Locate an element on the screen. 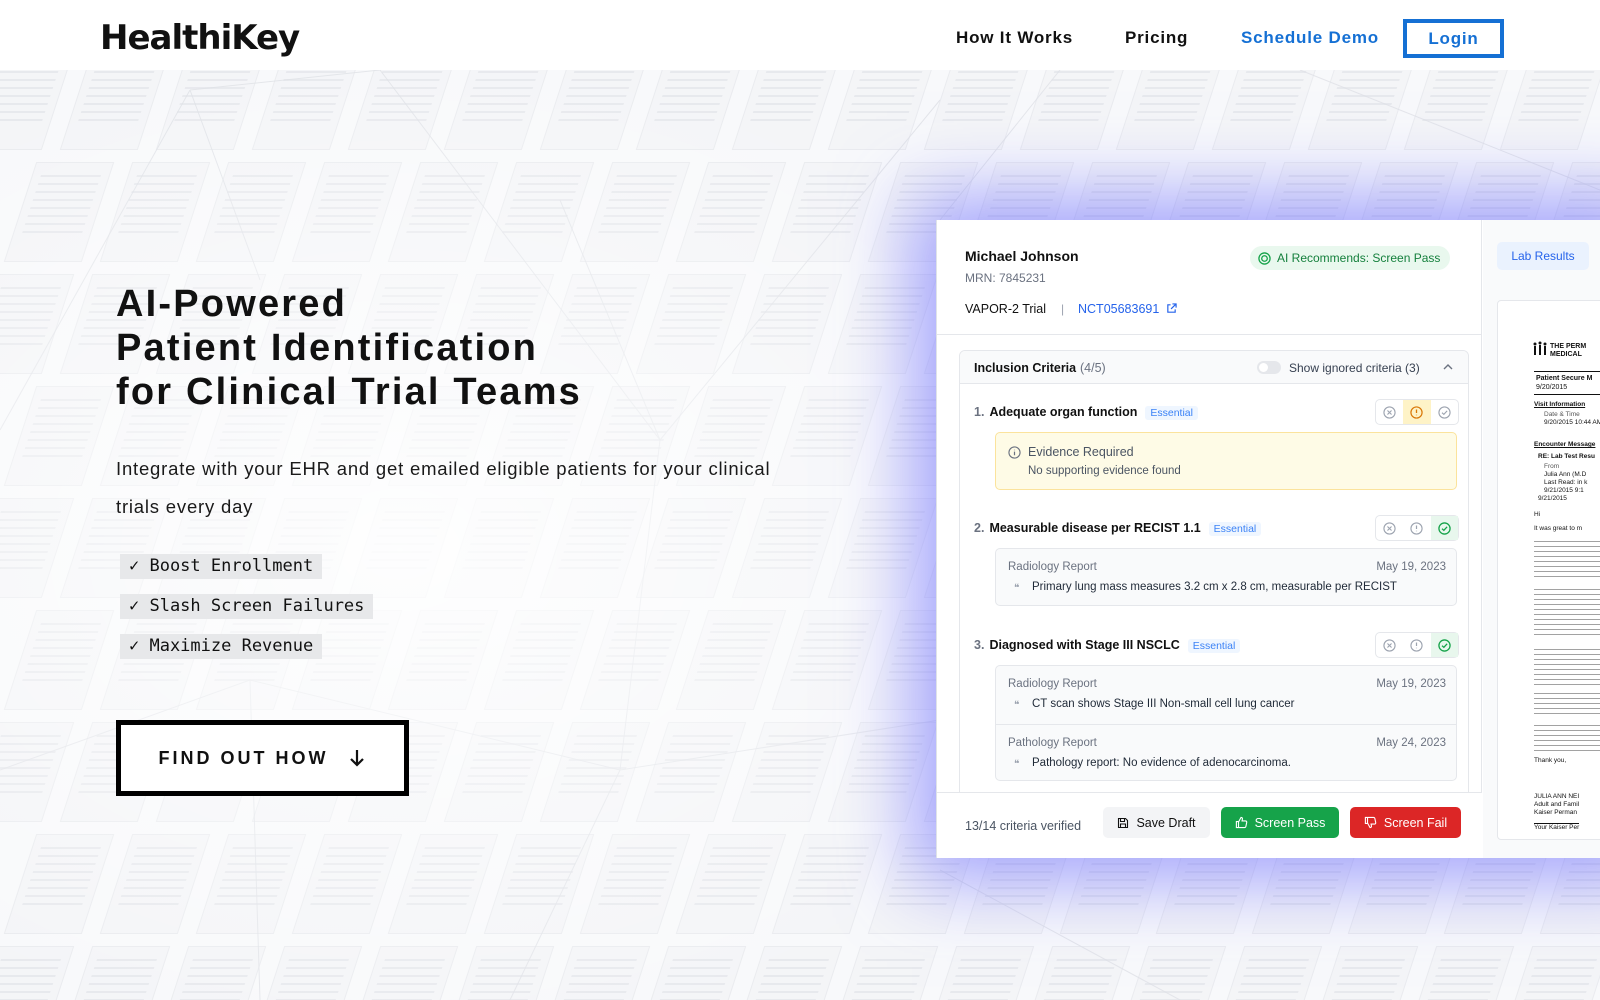  thumbs-up-icon is located at coordinates (1241, 822).